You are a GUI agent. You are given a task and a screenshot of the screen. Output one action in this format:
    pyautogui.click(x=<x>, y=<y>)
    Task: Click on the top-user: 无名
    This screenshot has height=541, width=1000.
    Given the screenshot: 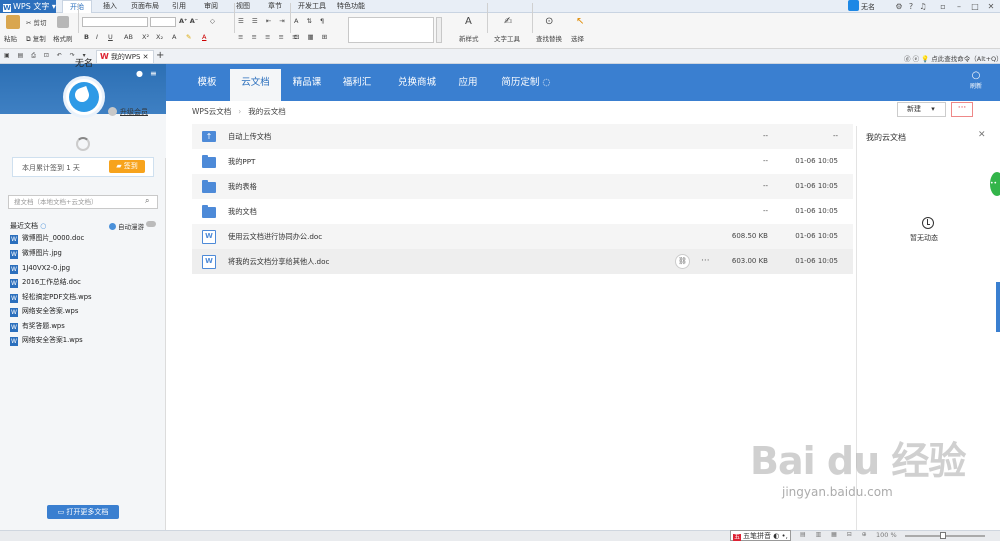 What is the action you would take?
    pyautogui.click(x=861, y=6)
    